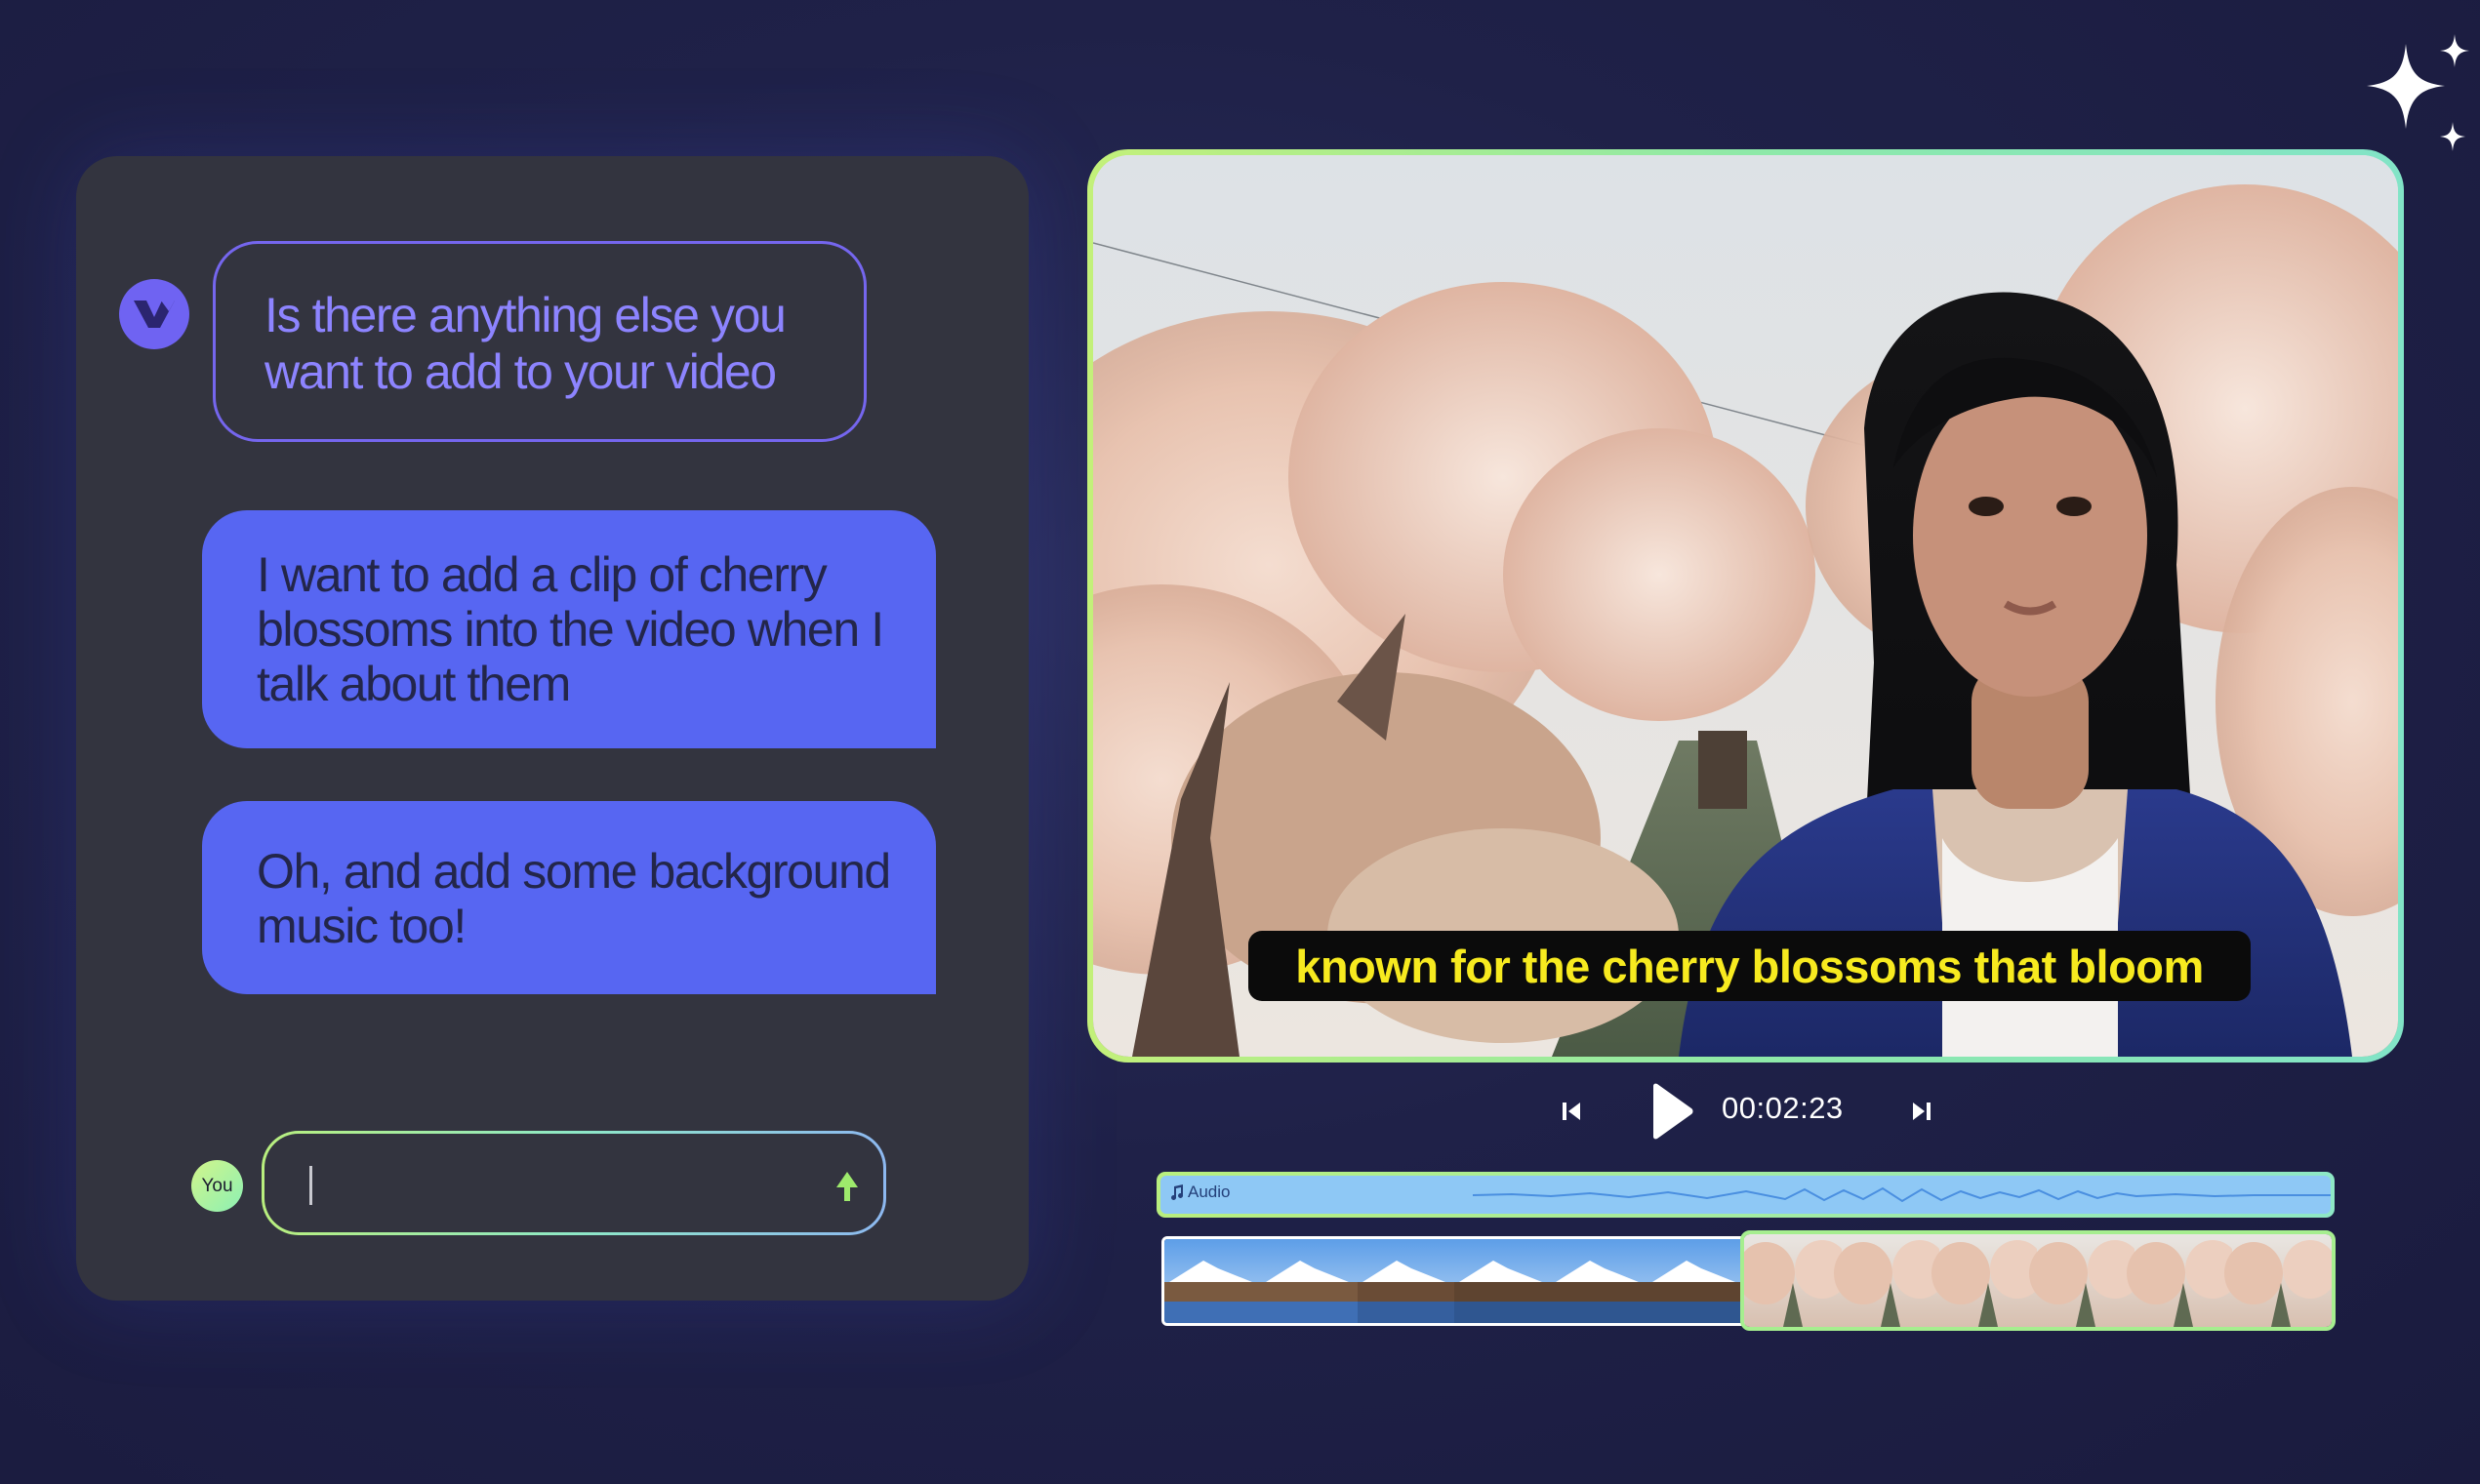 This screenshot has height=1484, width=2480. Describe the element at coordinates (1240, 1112) in the screenshot. I see `player-controls: 00:02:23` at that location.